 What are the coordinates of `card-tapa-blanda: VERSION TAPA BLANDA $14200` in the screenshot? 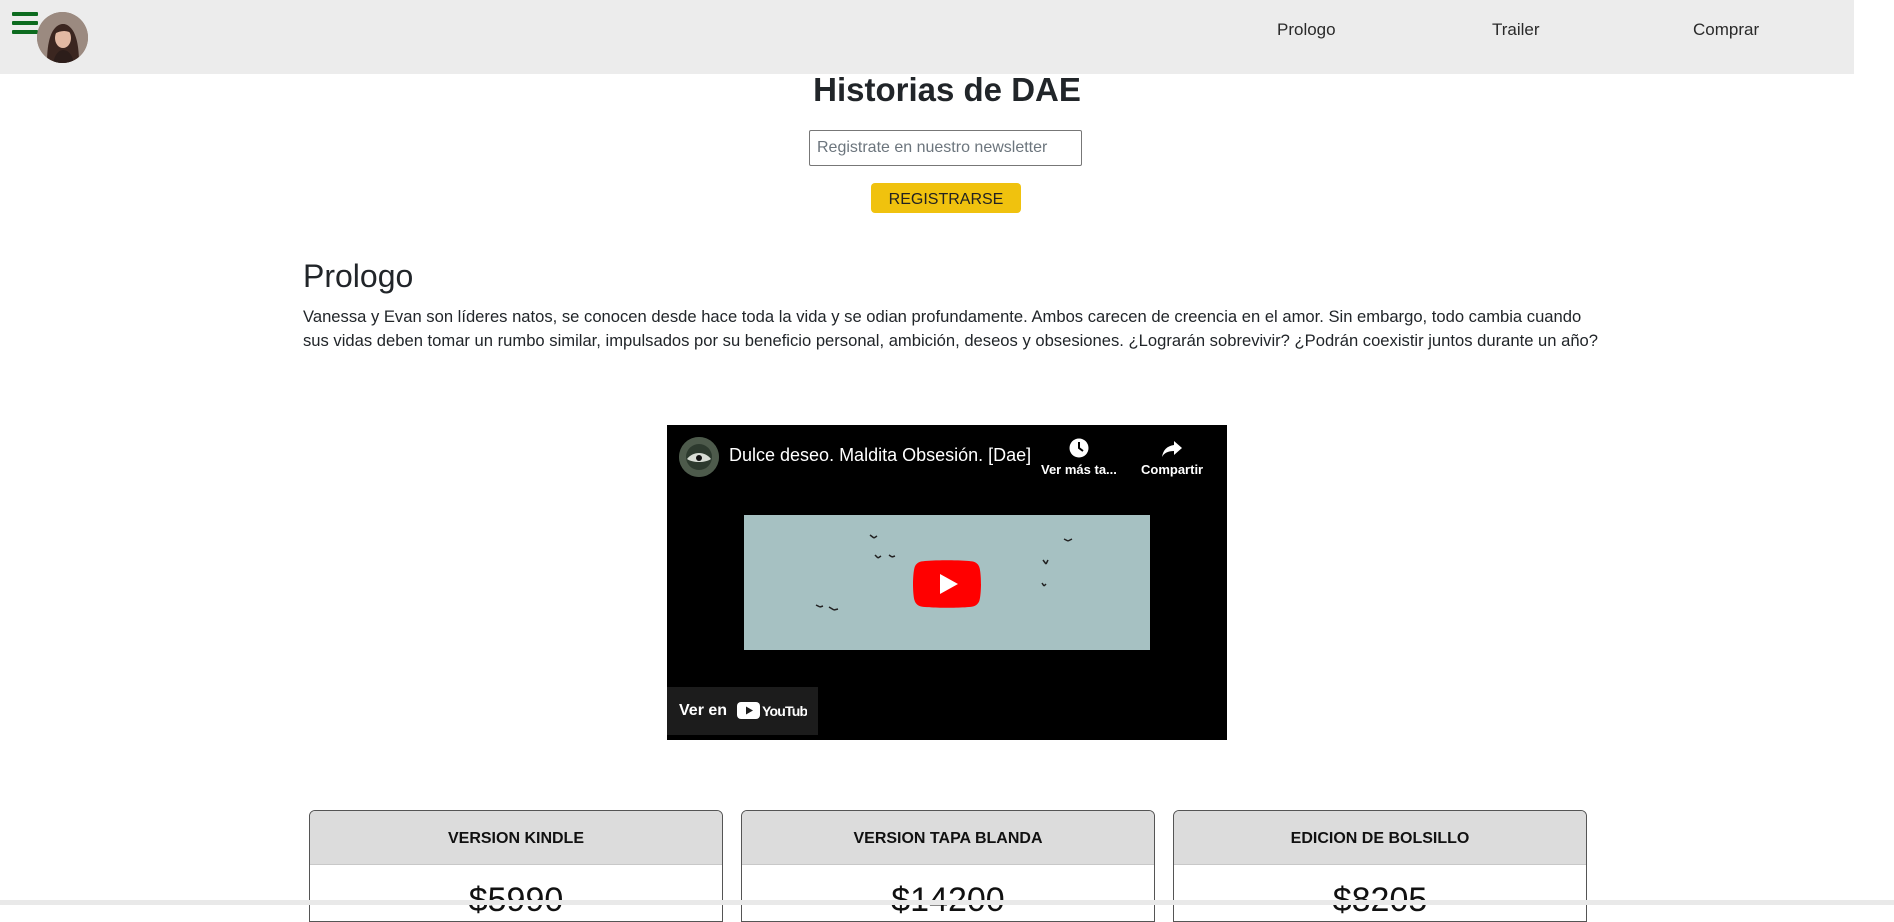 It's located at (948, 866).